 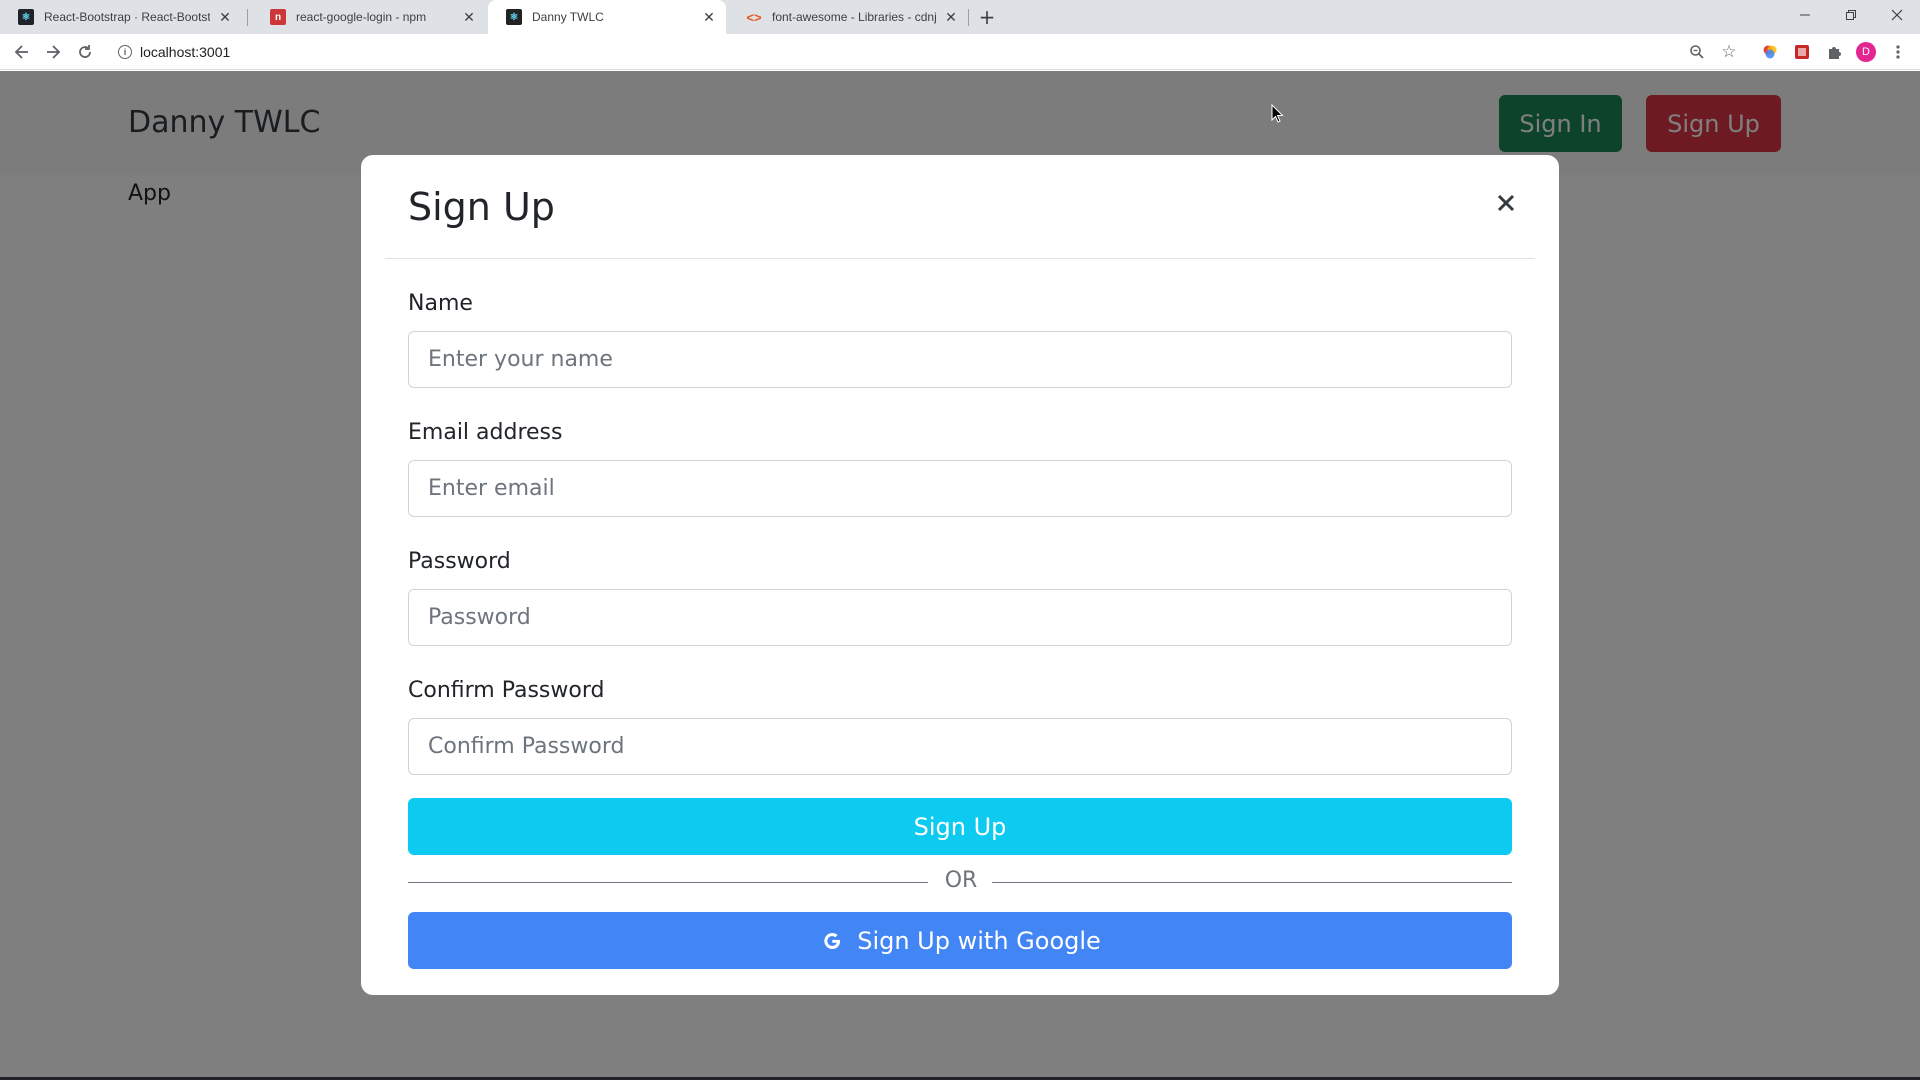 I want to click on npm-favicon-icon: n, so click(x=278, y=17).